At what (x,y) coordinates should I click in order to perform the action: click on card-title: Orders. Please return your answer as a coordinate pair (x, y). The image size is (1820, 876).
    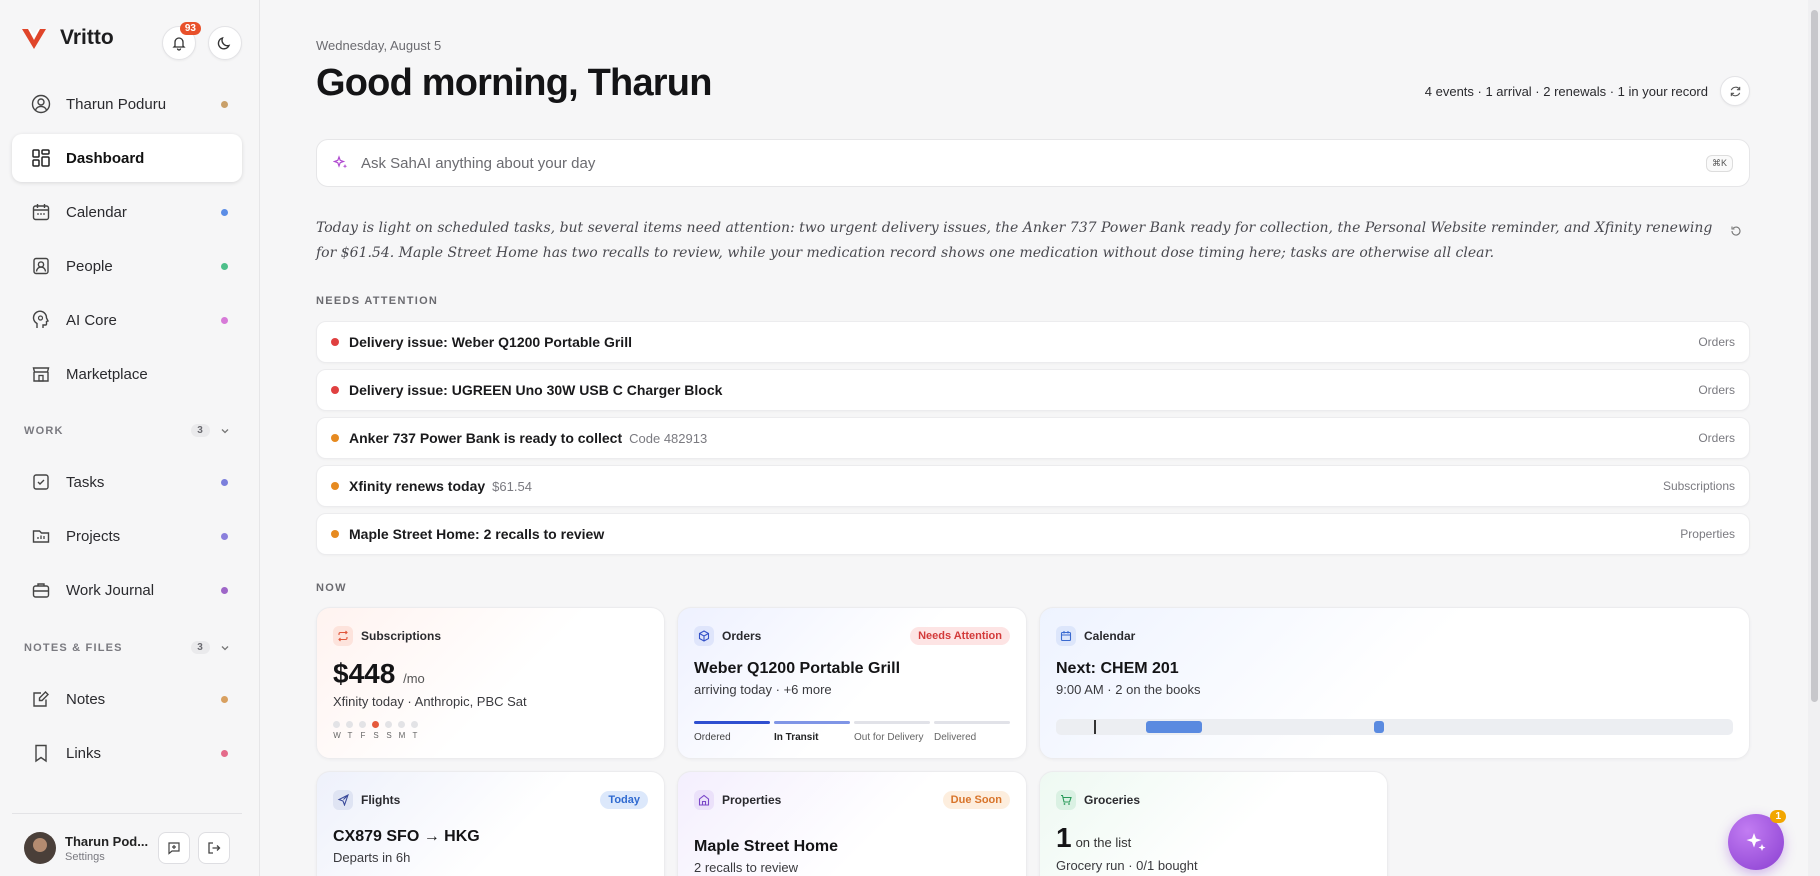
    Looking at the image, I should click on (742, 636).